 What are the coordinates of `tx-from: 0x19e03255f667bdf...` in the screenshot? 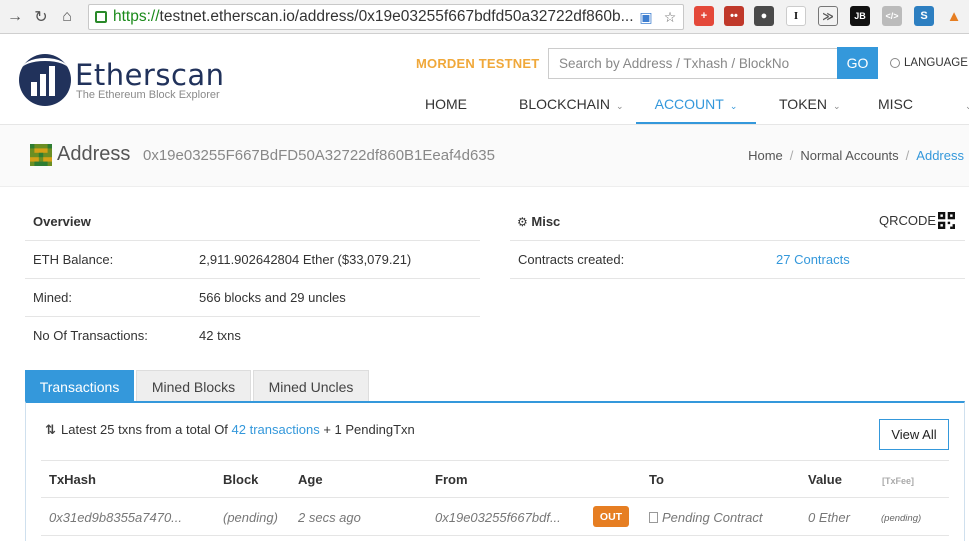 It's located at (498, 517).